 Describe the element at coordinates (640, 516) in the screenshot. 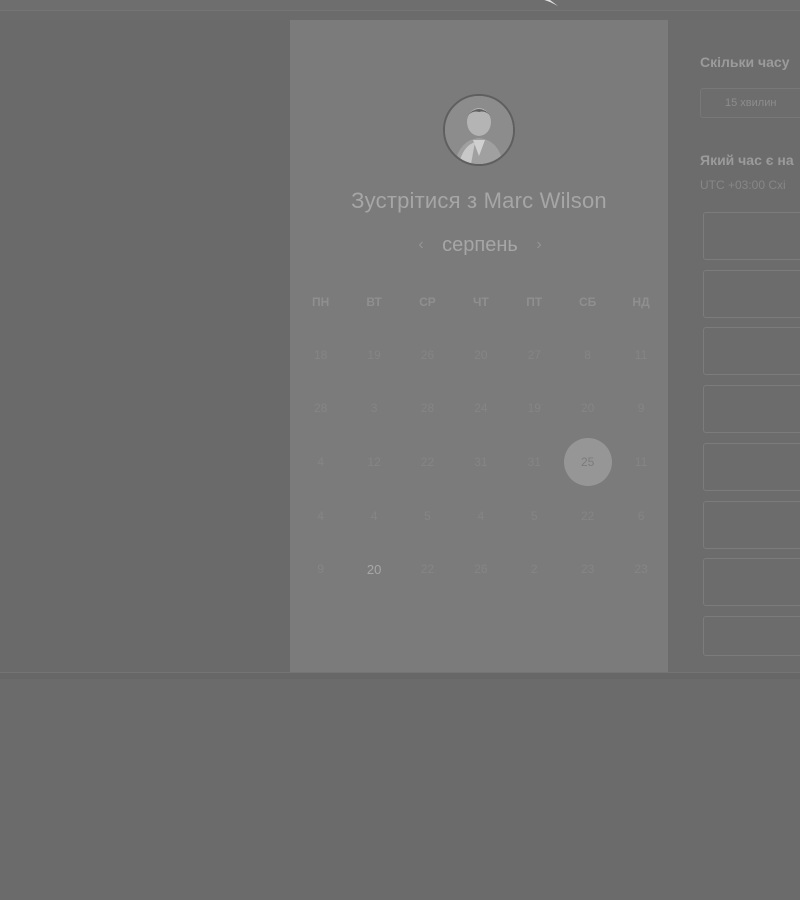

I see `calendar-day: 6` at that location.